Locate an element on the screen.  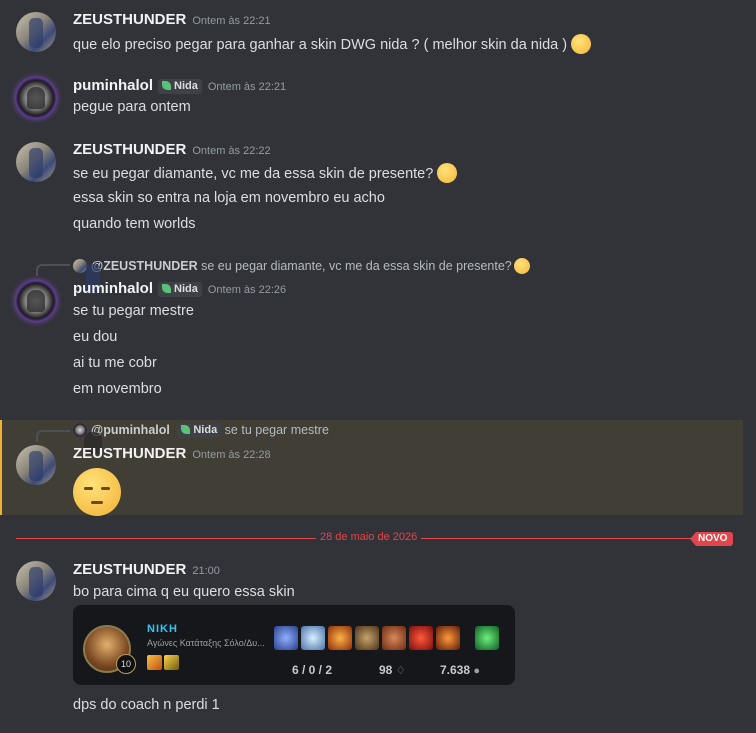
timestamp: 21:00 is located at coordinates (206, 571).